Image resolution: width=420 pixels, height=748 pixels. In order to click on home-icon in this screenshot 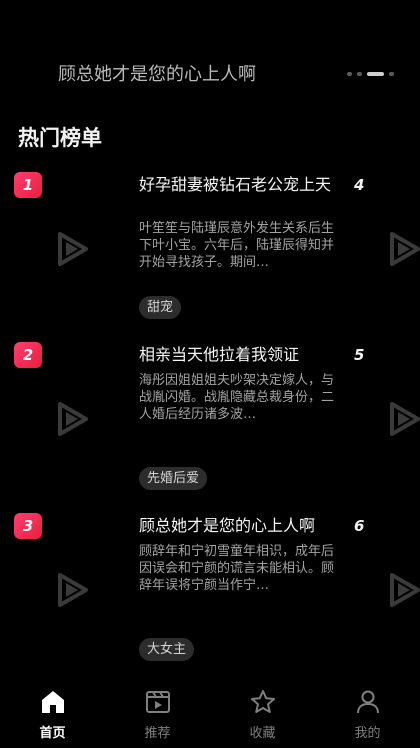, I will do `click(52, 702)`.